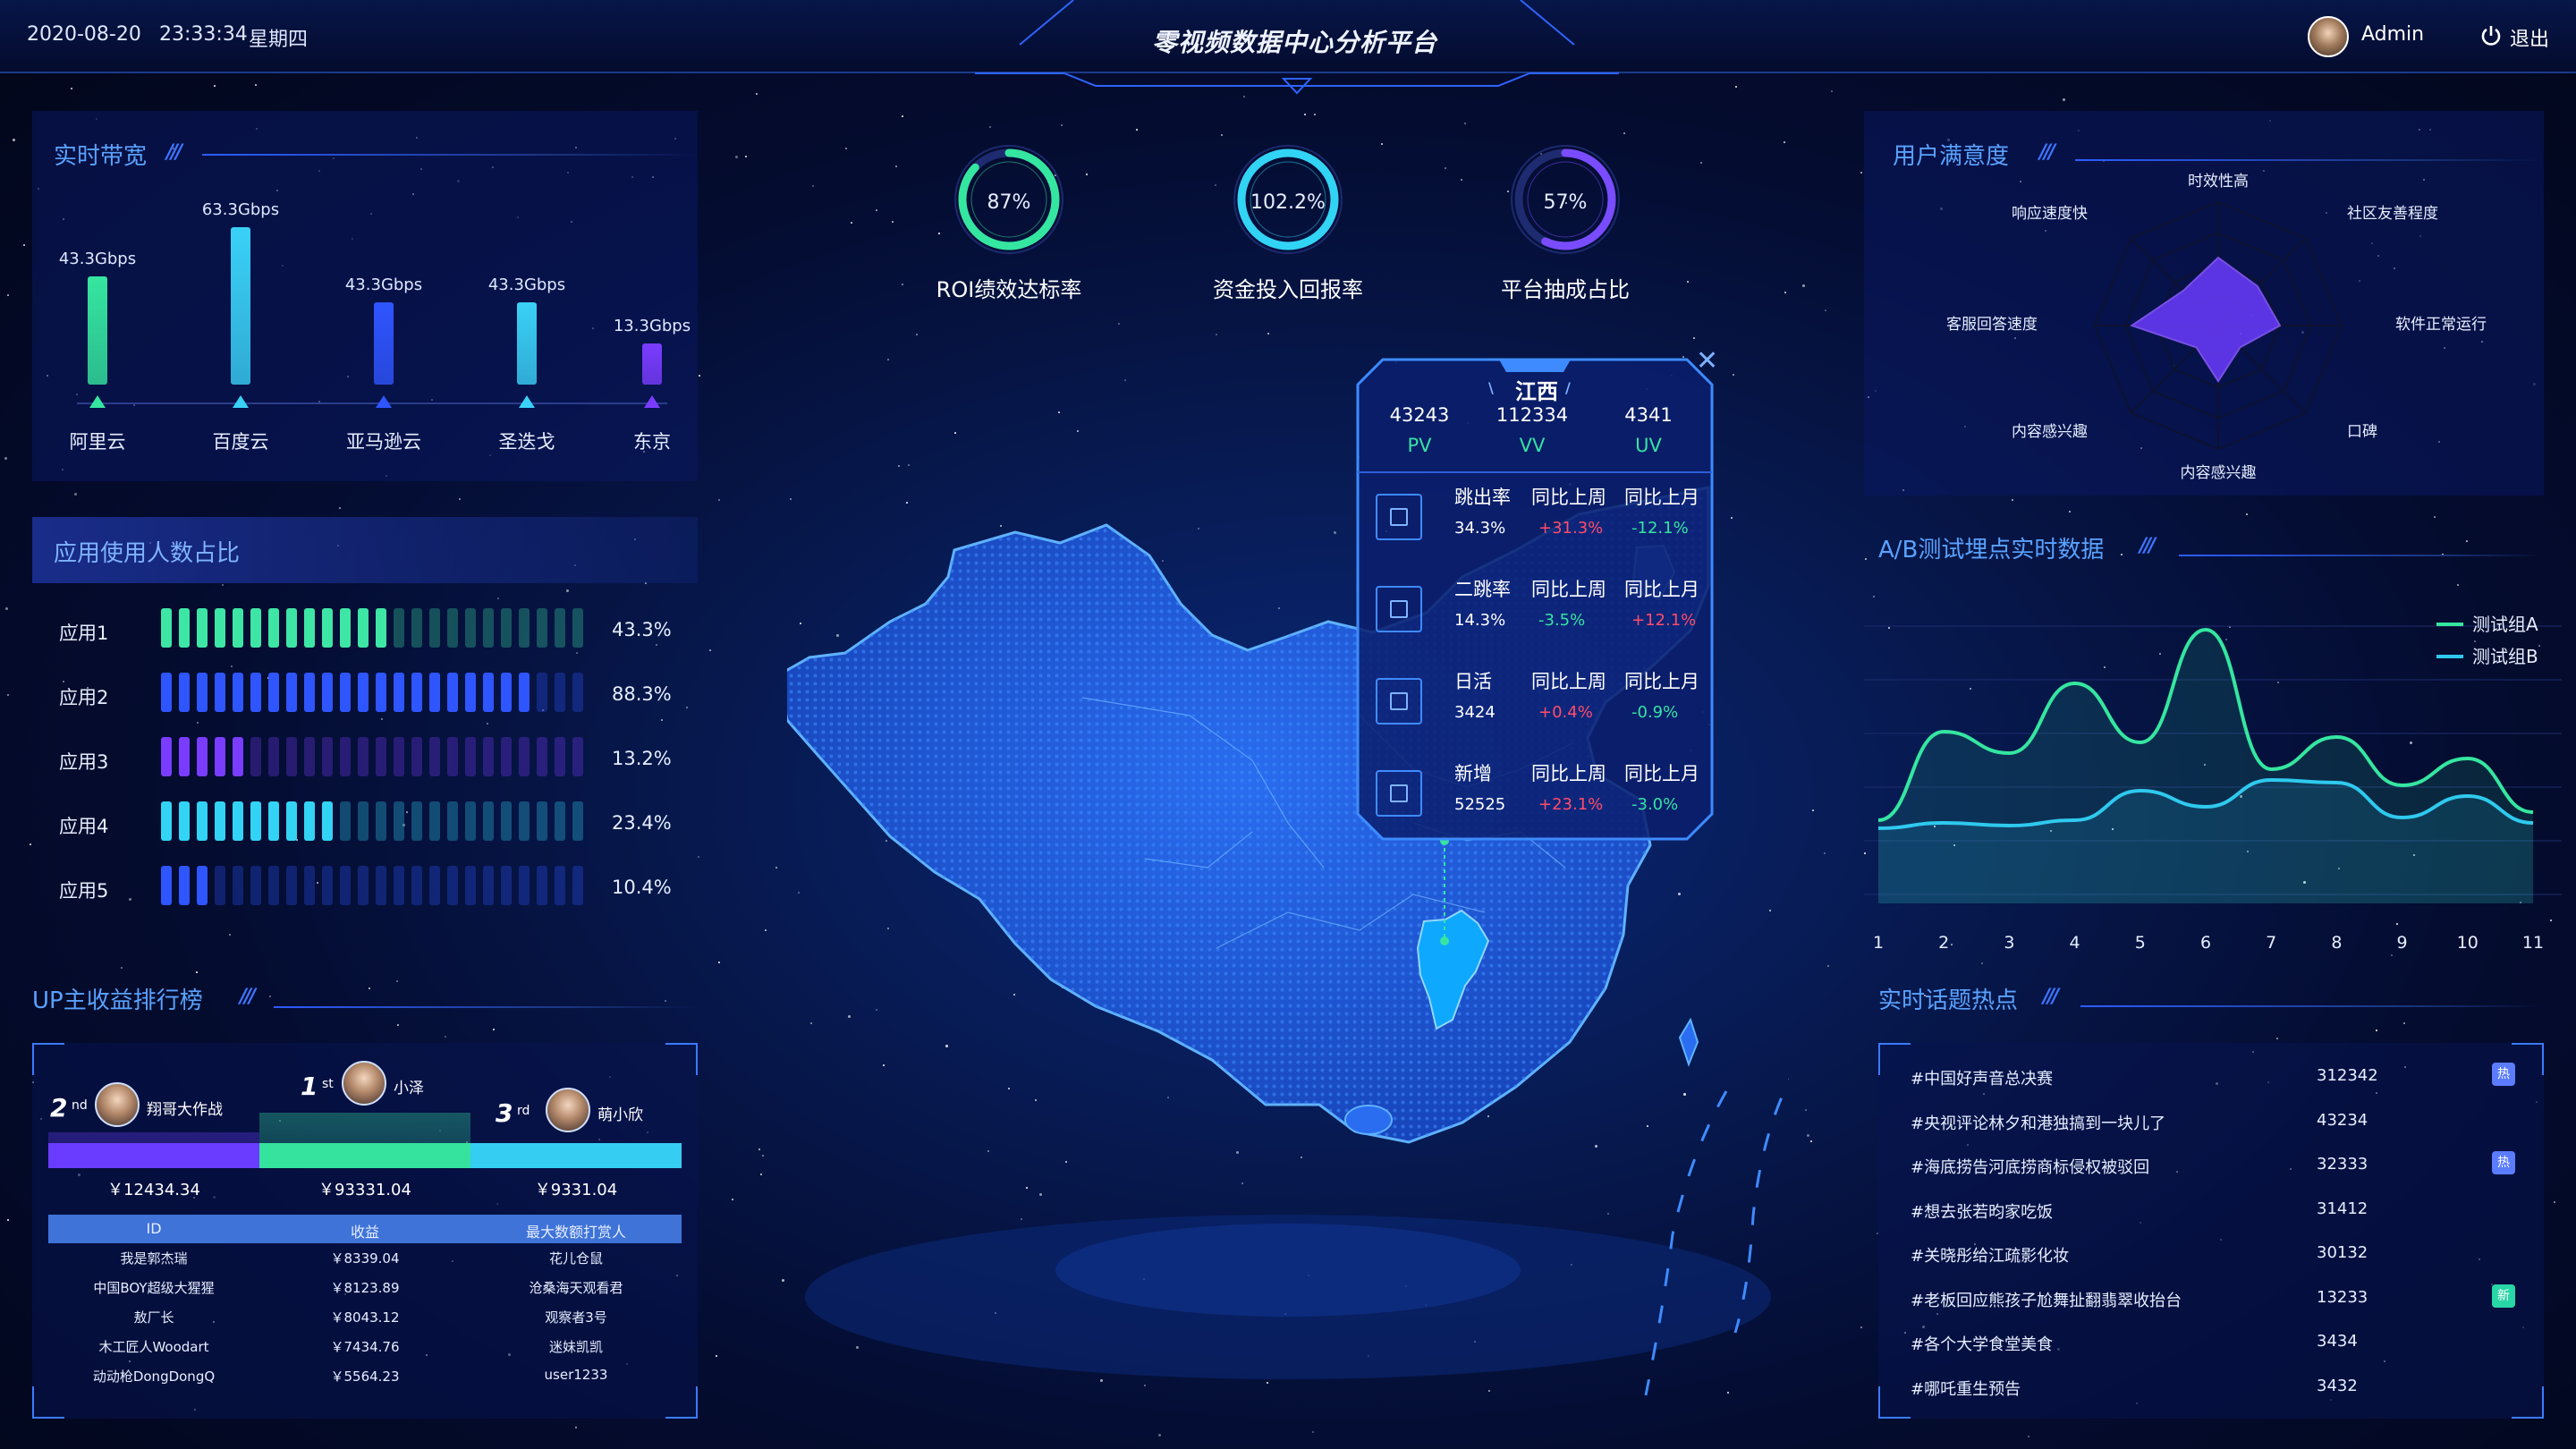  Describe the element at coordinates (153, 1347) in the screenshot. I see `ranking-id: 木工匠人Woodart` at that location.